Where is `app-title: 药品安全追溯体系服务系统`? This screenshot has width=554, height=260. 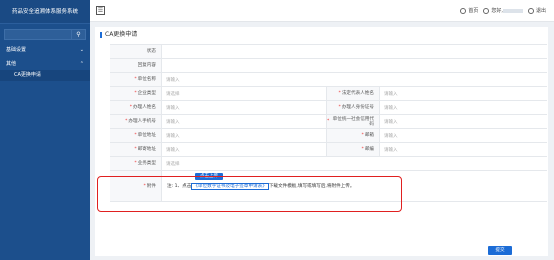 app-title: 药品安全追溯体系服务系统 is located at coordinates (45, 12).